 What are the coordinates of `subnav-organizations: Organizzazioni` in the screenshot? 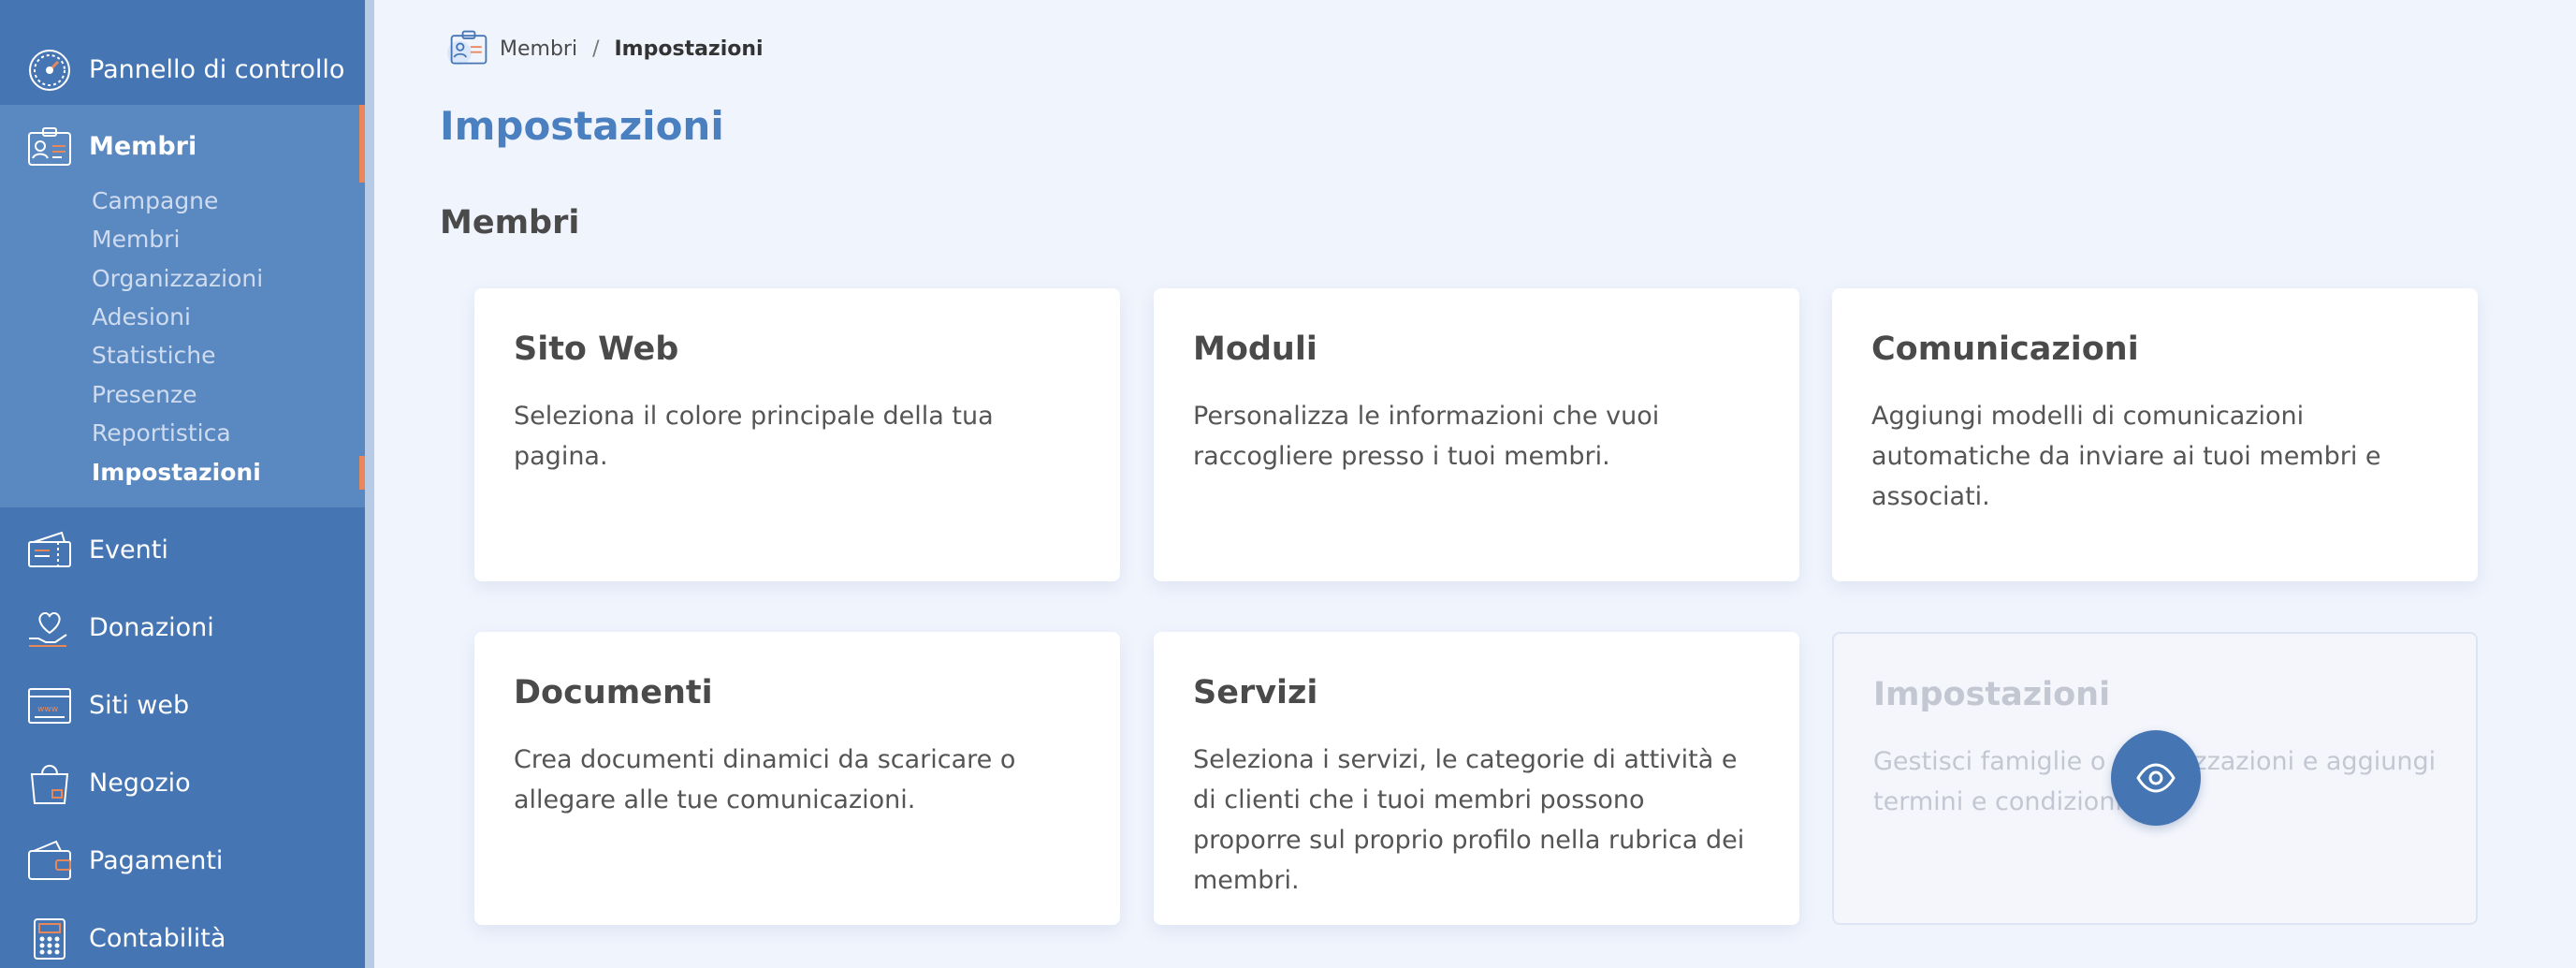 It's located at (177, 278).